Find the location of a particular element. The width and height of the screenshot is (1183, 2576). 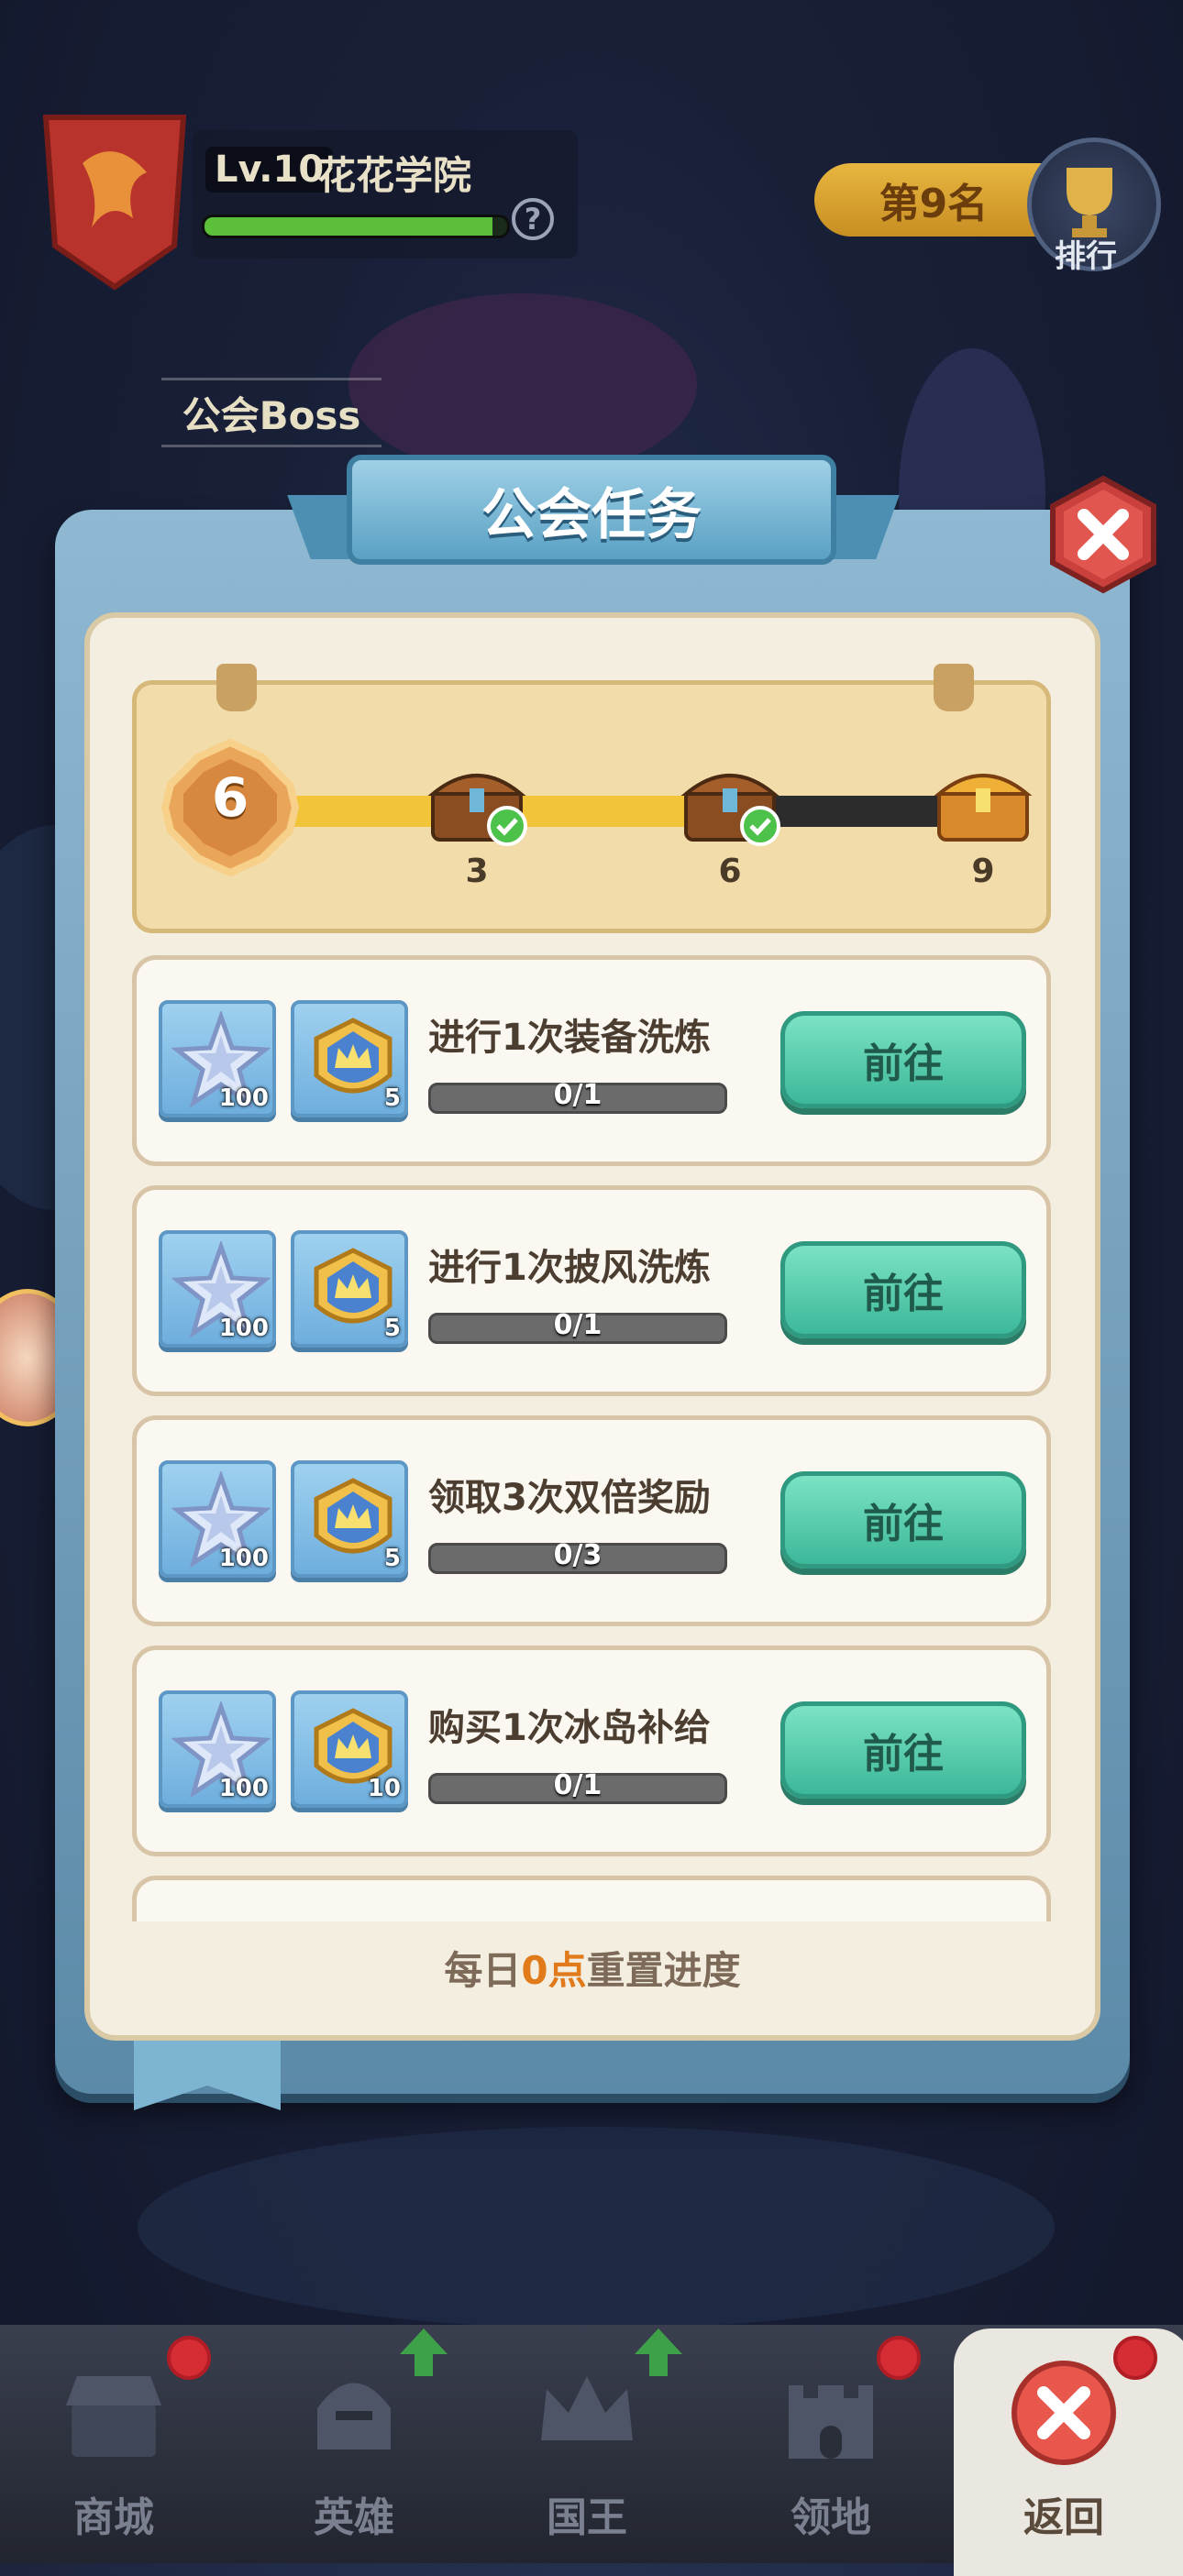

golden-chest-icon is located at coordinates (983, 801).